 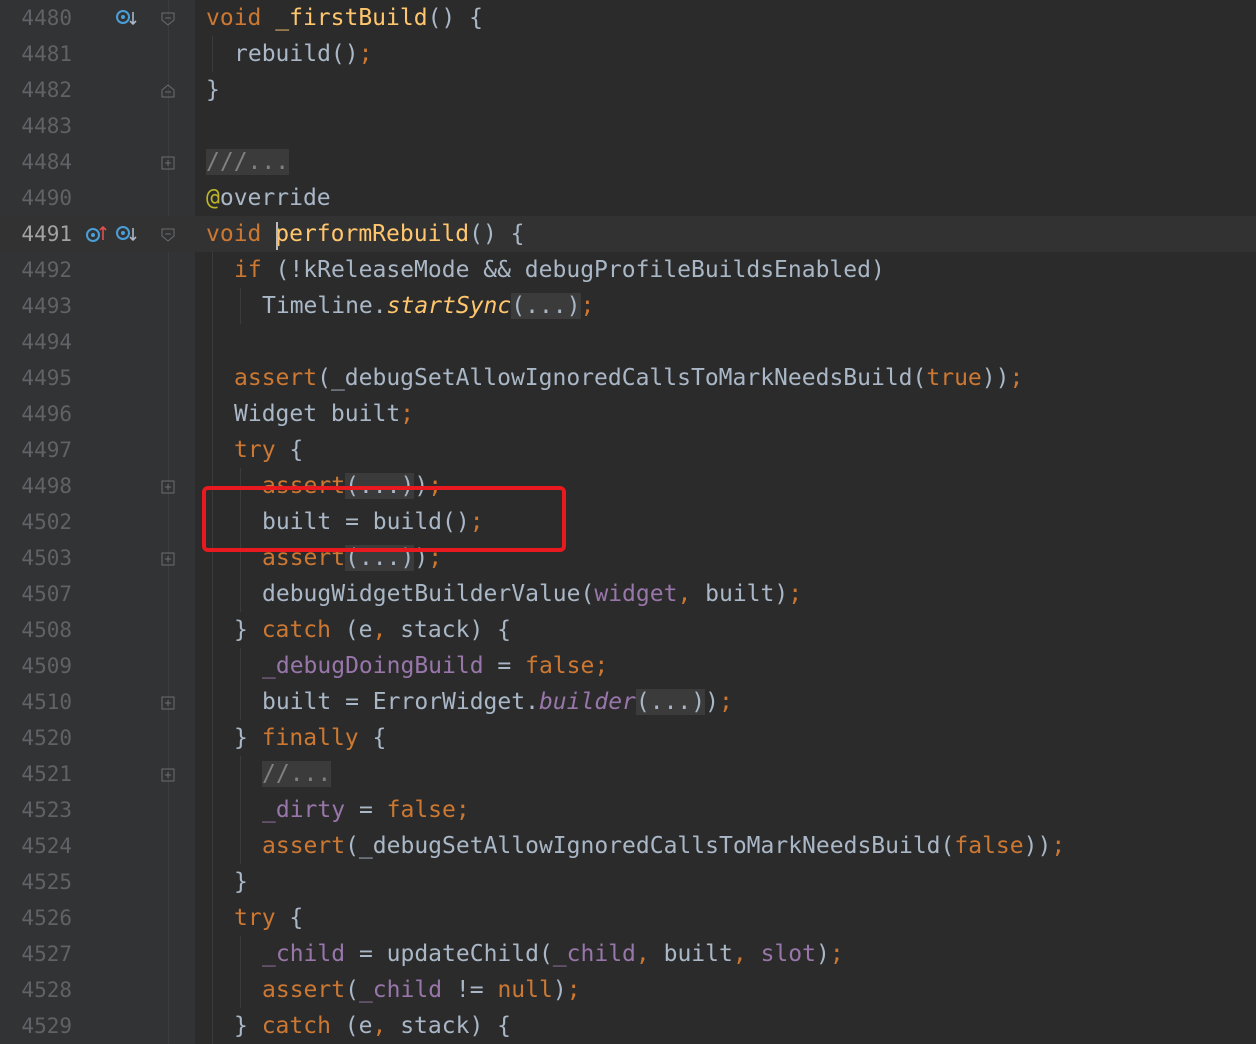 I want to click on code-line: 4520 } finally {, so click(x=628, y=738).